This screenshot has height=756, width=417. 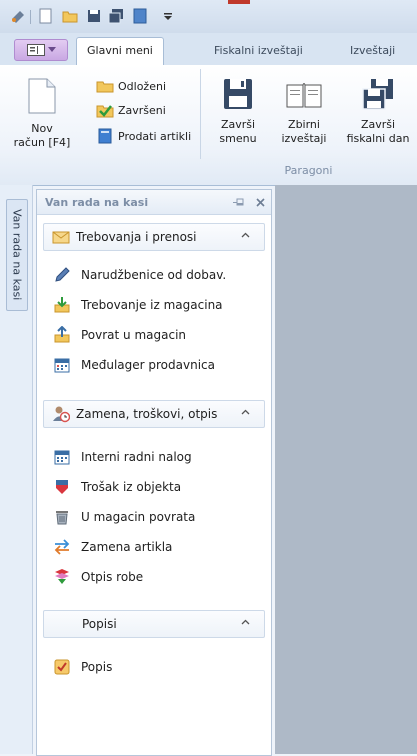 I want to click on item-label: Narudžbenice od dobav., so click(x=154, y=275).